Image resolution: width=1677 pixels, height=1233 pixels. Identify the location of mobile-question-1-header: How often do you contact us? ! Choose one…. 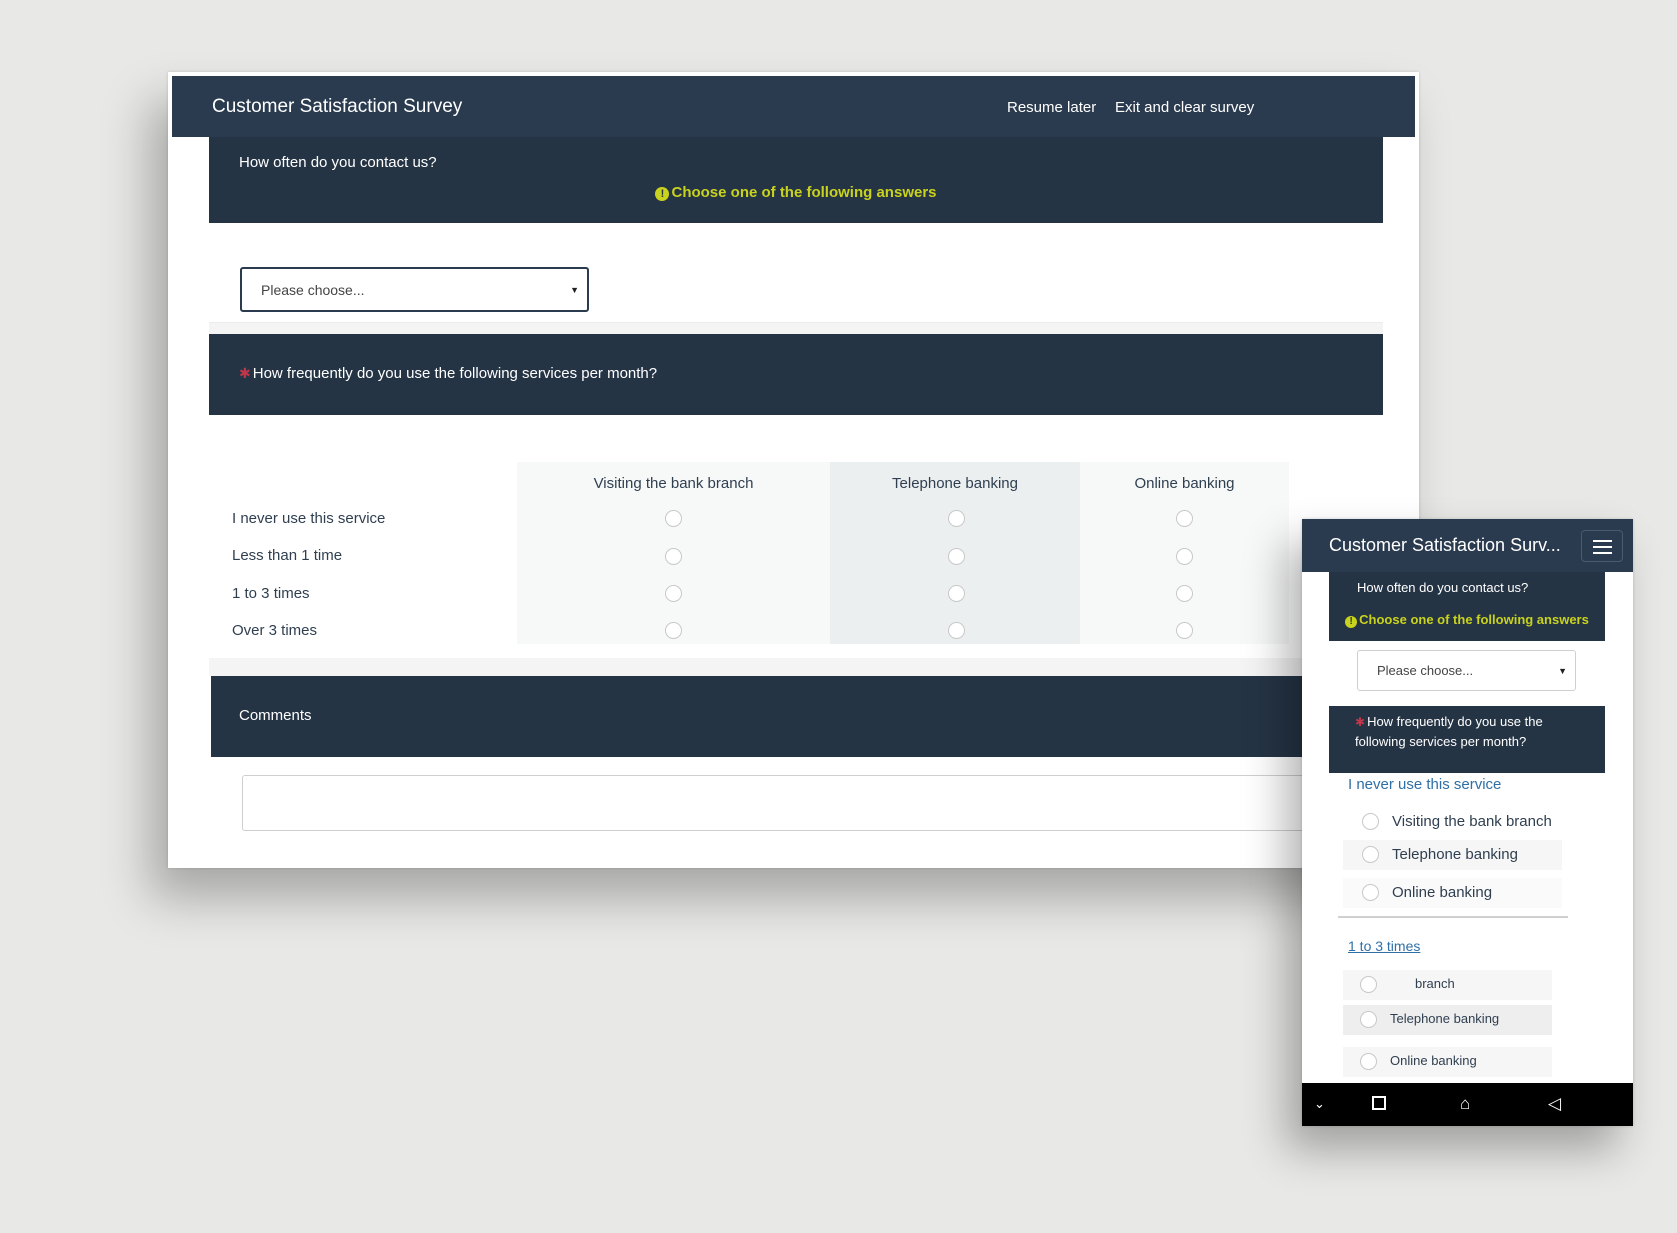
(1467, 606).